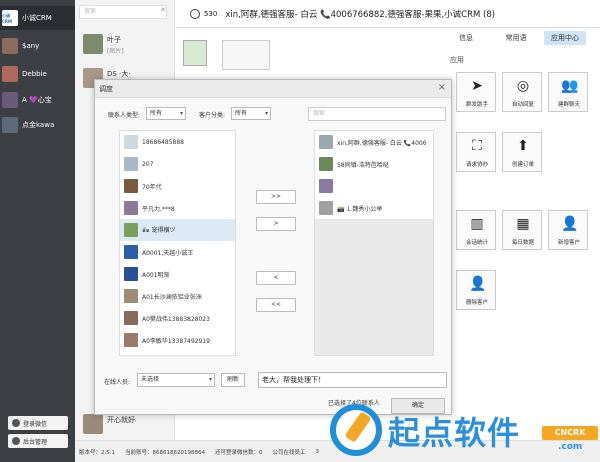 This screenshot has height=462, width=600. Describe the element at coordinates (195, 53) in the screenshot. I see `chat-image` at that location.